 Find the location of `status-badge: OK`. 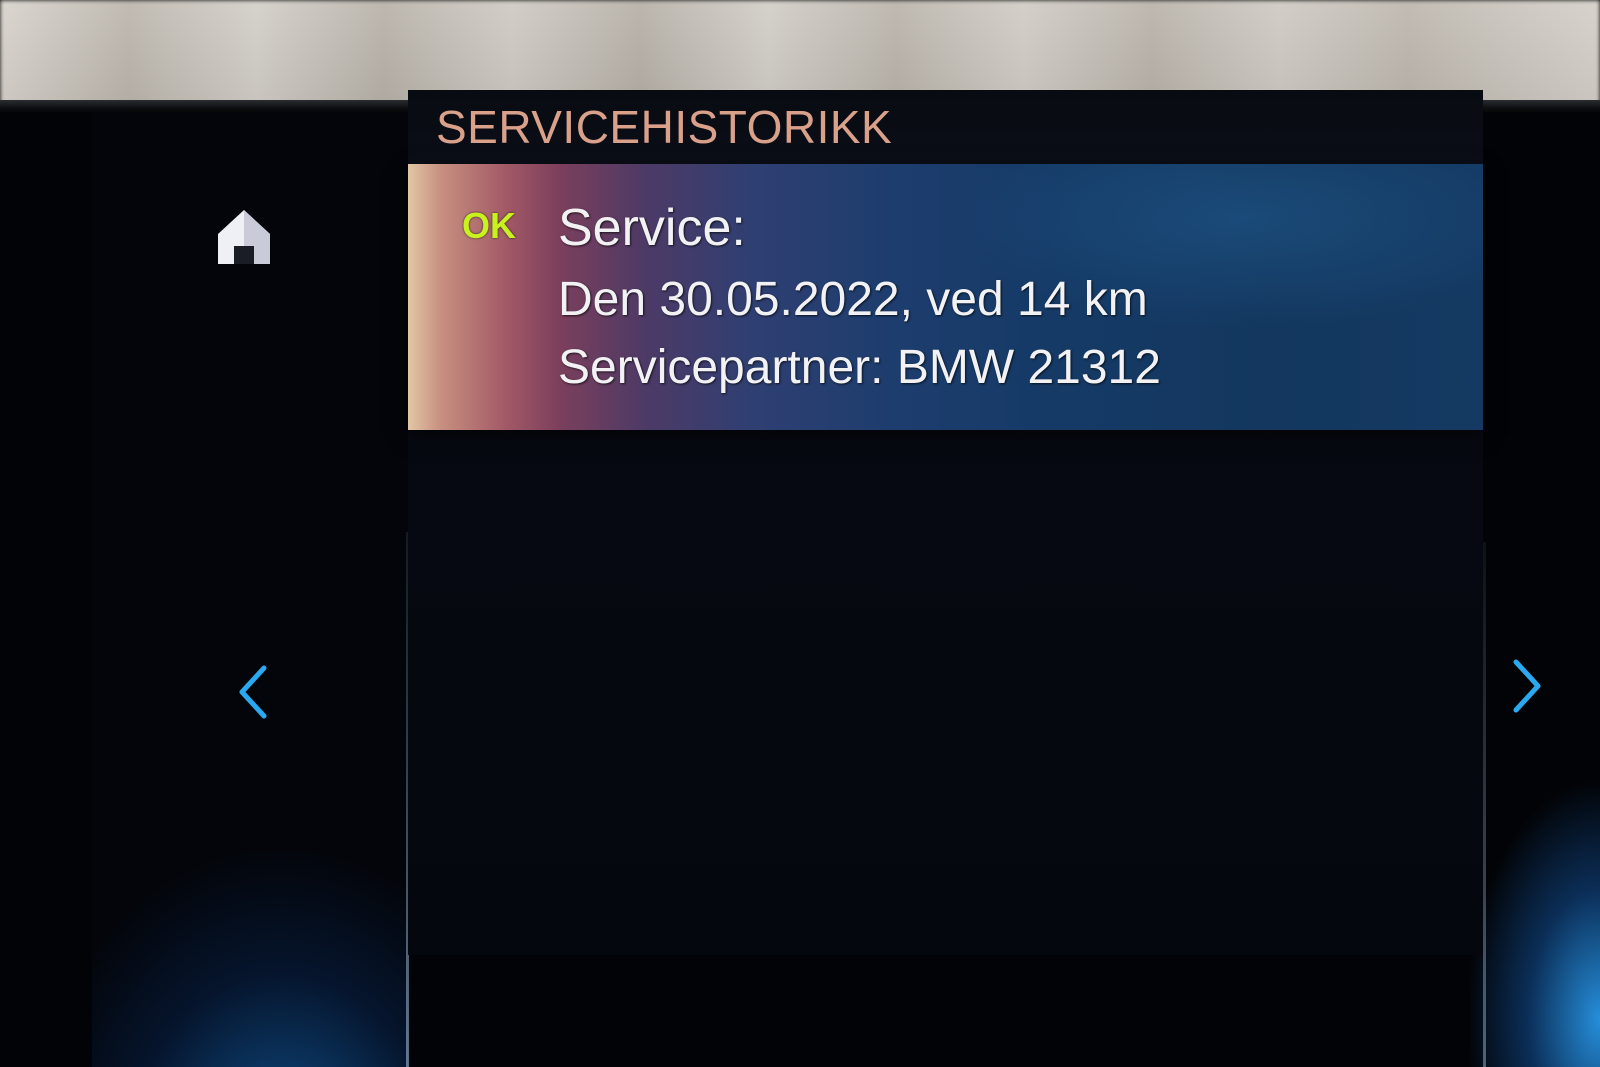

status-badge: OK is located at coordinates (489, 225).